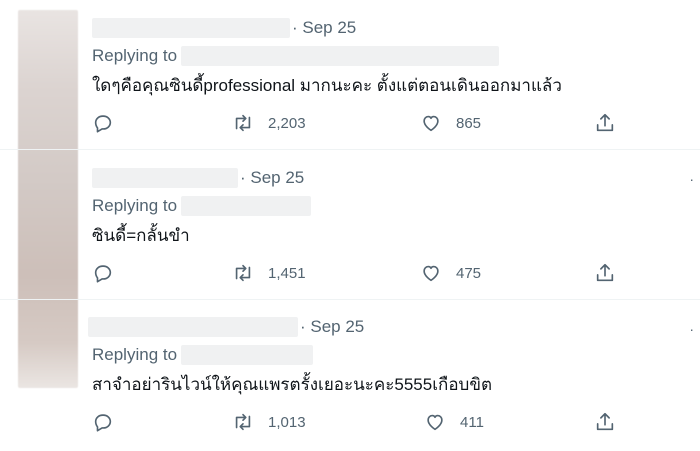 The width and height of the screenshot is (700, 451). What do you see at coordinates (469, 123) in the screenshot?
I see `like-count: 865` at bounding box center [469, 123].